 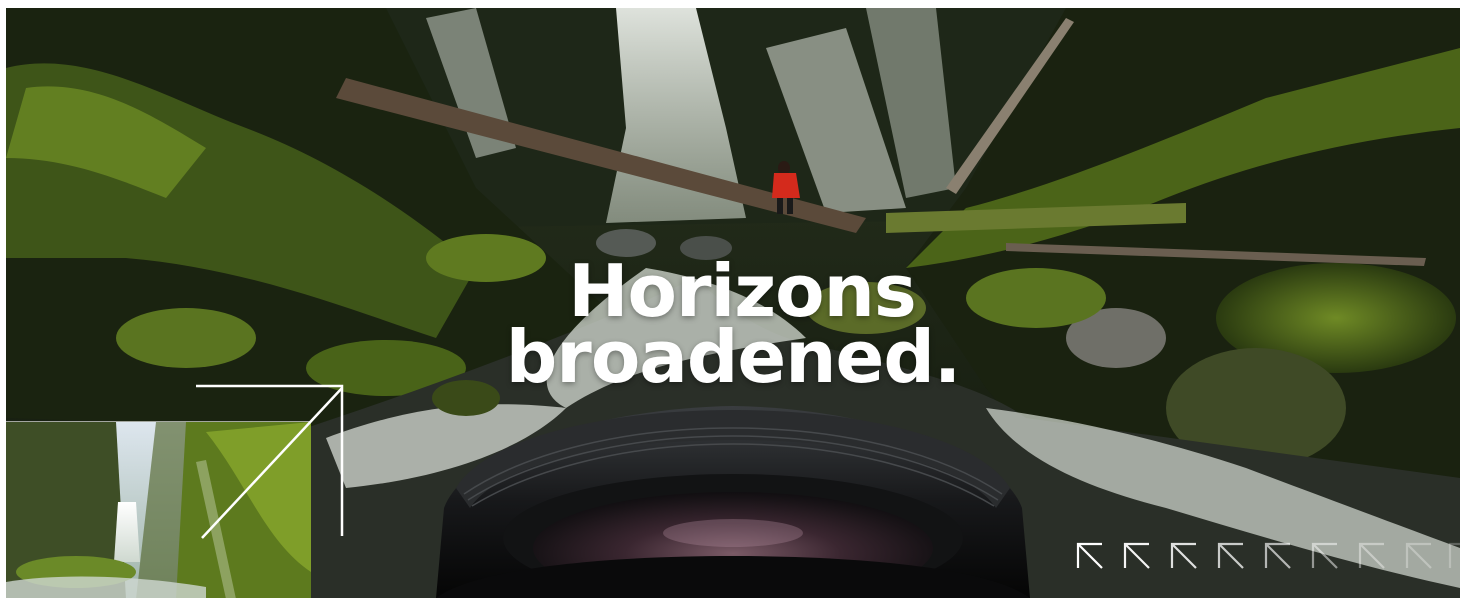 What do you see at coordinates (158, 509) in the screenshot?
I see `inset-waterfall-photo` at bounding box center [158, 509].